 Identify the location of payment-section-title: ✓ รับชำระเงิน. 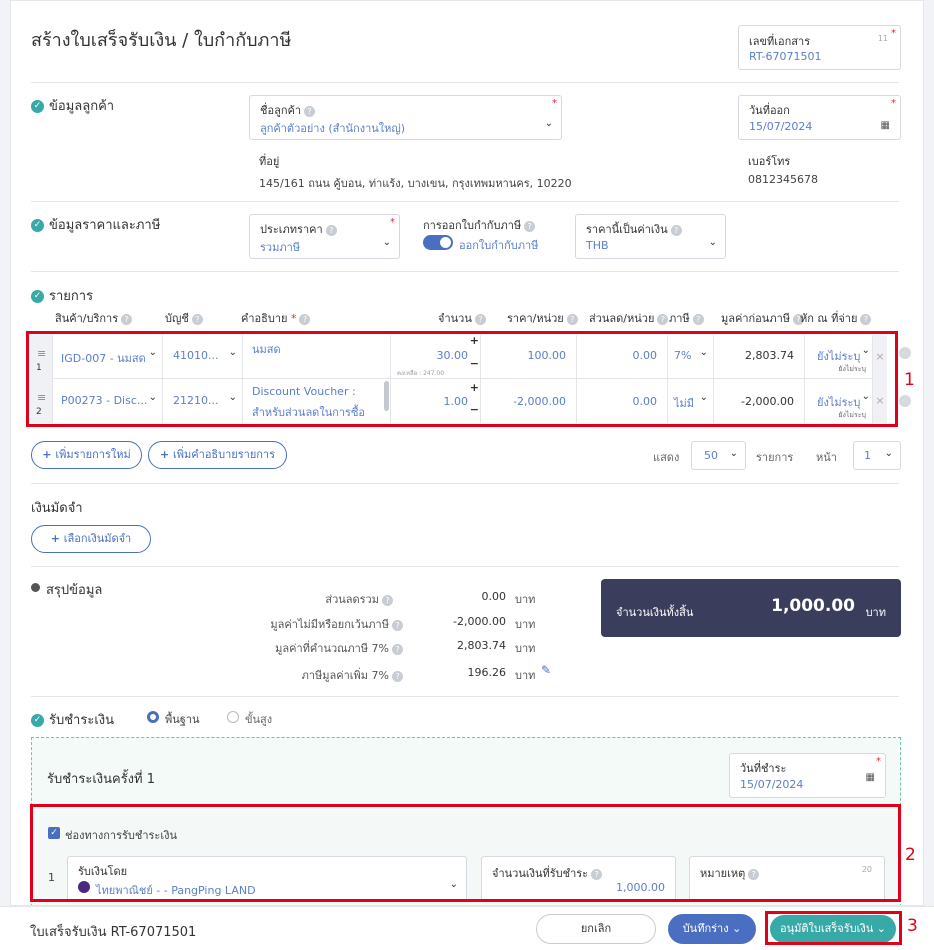
(72, 719).